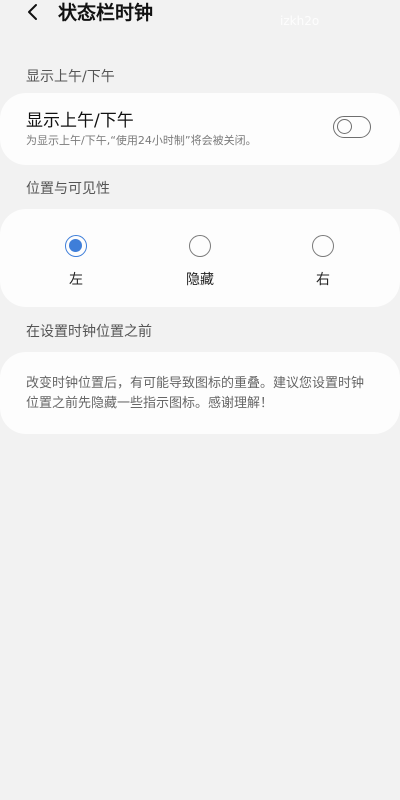 The image size is (400, 800). Describe the element at coordinates (200, 262) in the screenshot. I see `position-option-hidden: 隐藏` at that location.